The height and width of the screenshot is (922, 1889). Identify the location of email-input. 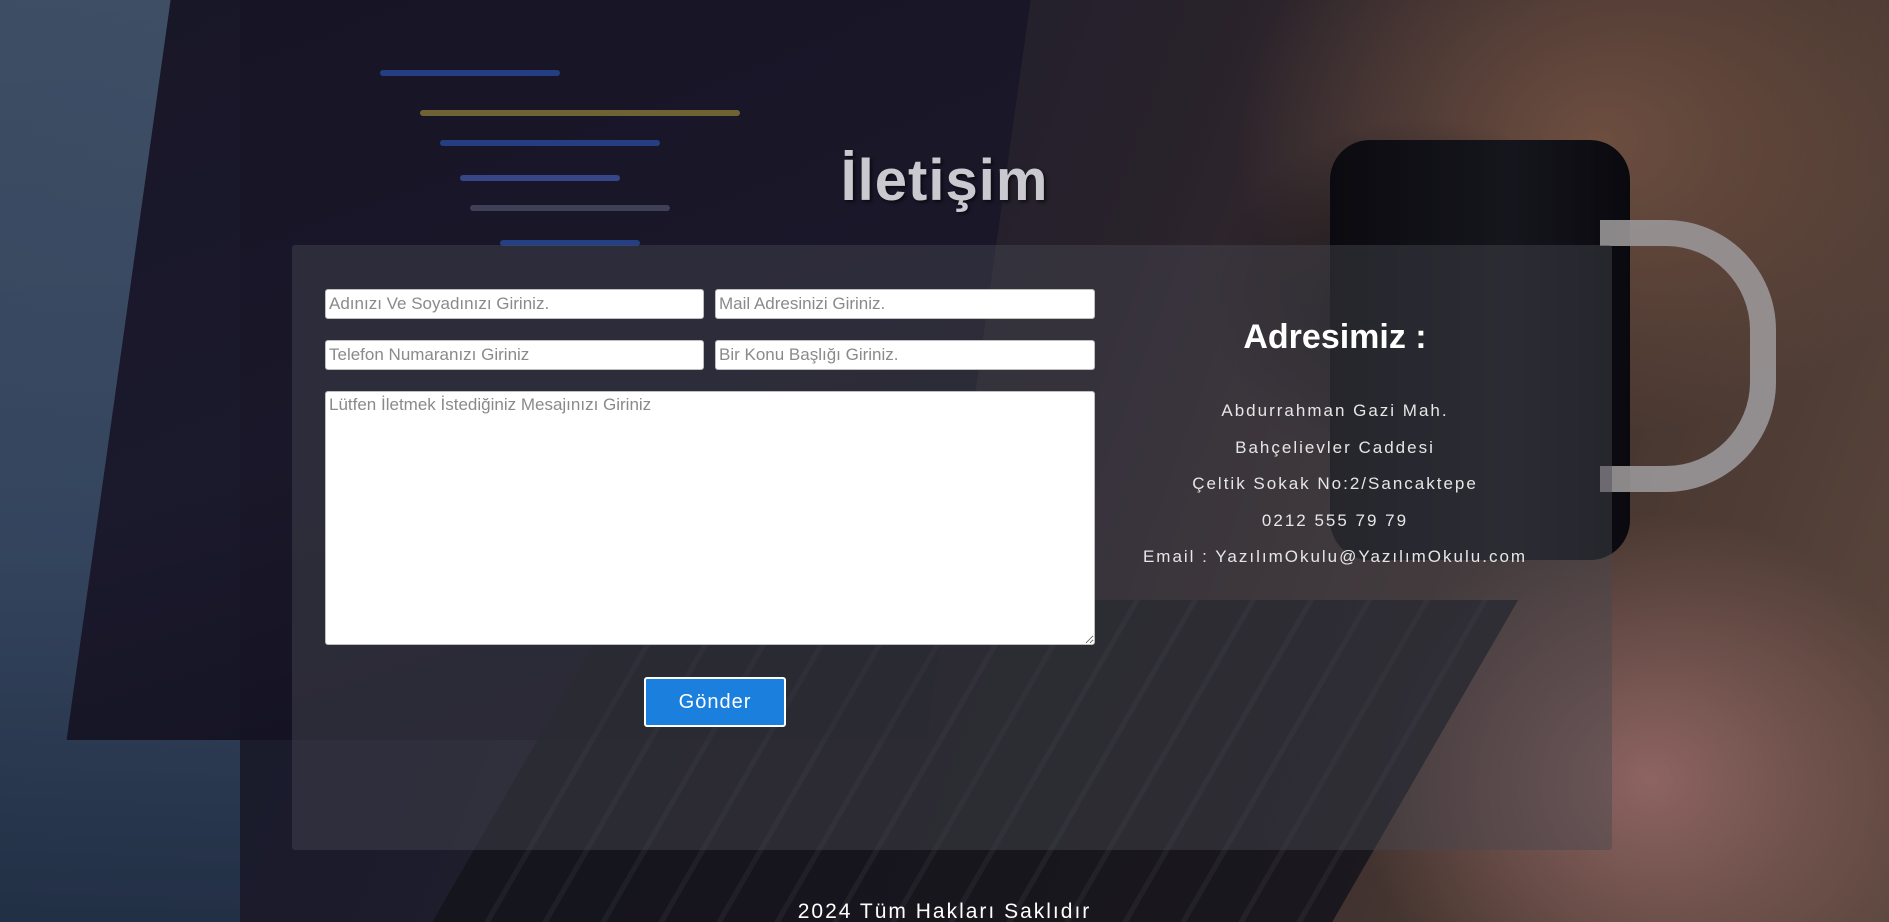
(905, 304).